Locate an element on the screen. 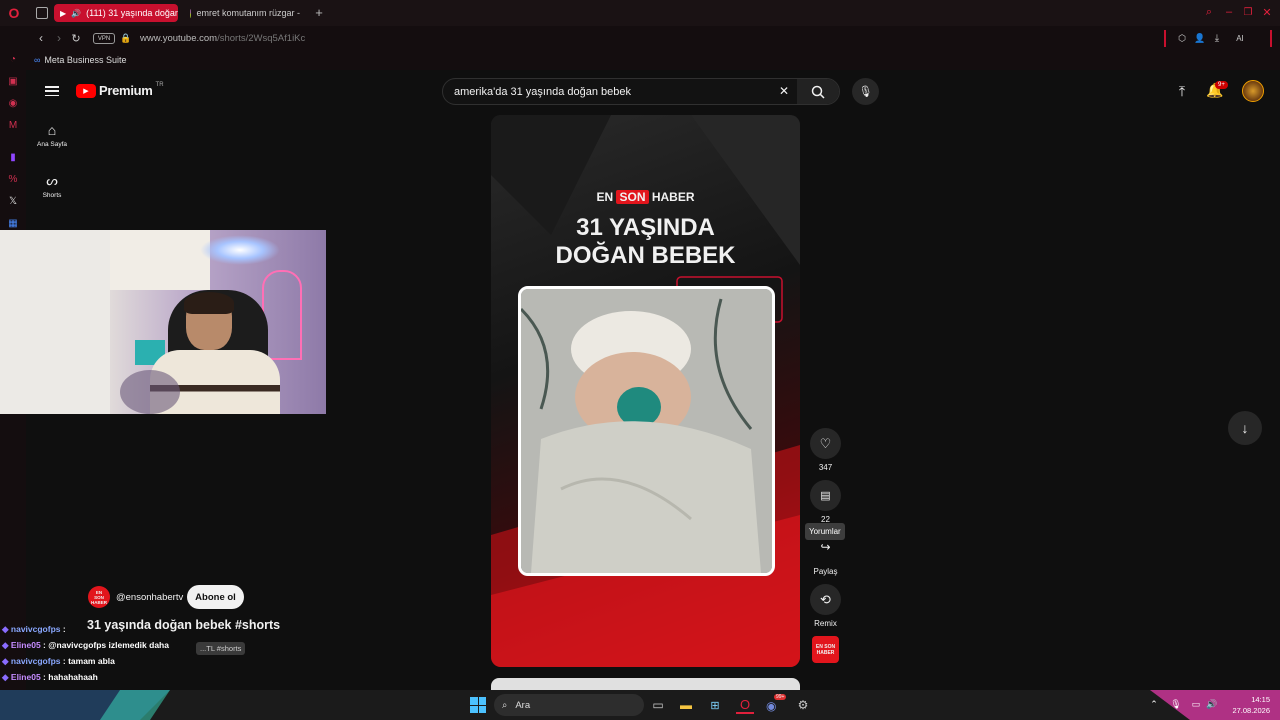 Image resolution: width=1280 pixels, height=720 pixels. x-twitter-icon: 𝕏 is located at coordinates (13, 201).